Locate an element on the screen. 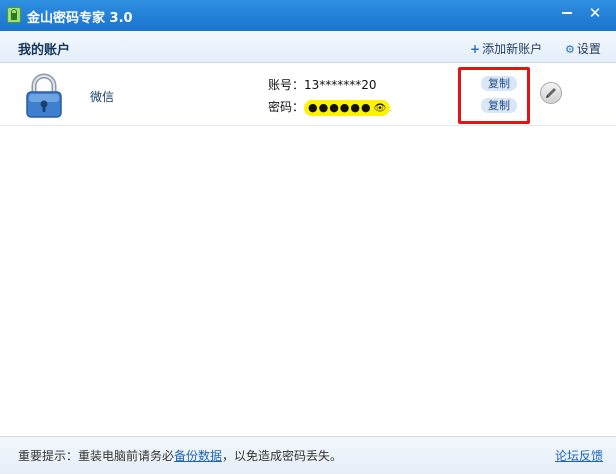 The height and width of the screenshot is (474, 616). backup-data-link: 备份数据 is located at coordinates (198, 456).